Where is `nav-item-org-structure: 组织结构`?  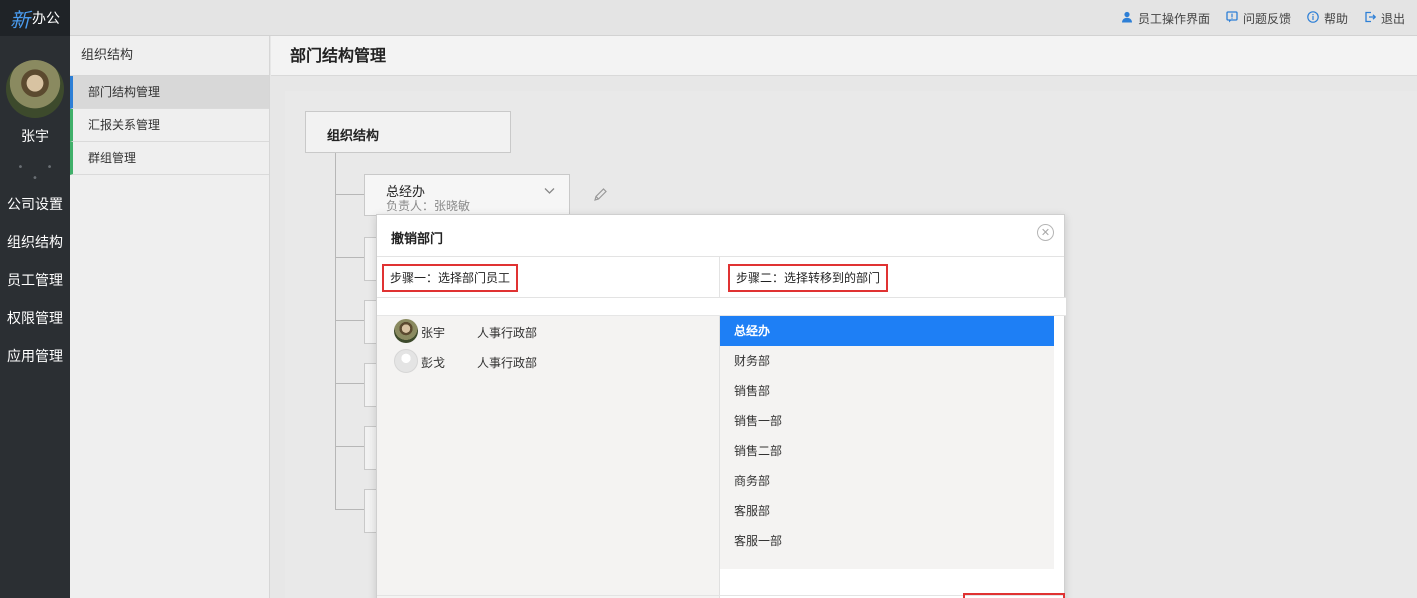 nav-item-org-structure: 组织结构 is located at coordinates (35, 243).